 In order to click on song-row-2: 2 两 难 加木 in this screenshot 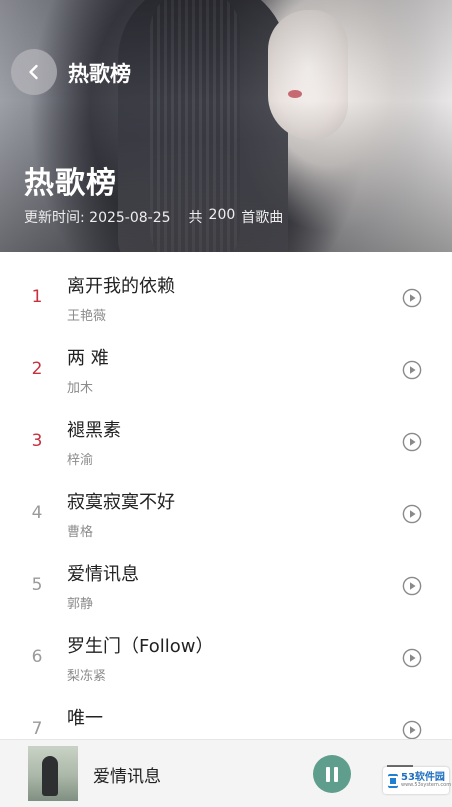, I will do `click(226, 372)`.